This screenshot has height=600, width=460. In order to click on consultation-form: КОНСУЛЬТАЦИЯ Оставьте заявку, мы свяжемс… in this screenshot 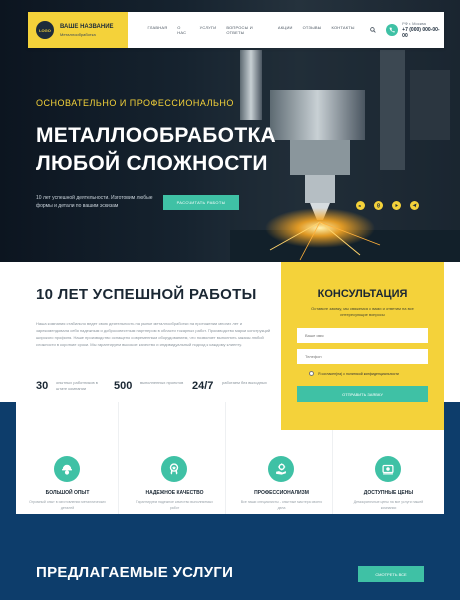, I will do `click(362, 346)`.